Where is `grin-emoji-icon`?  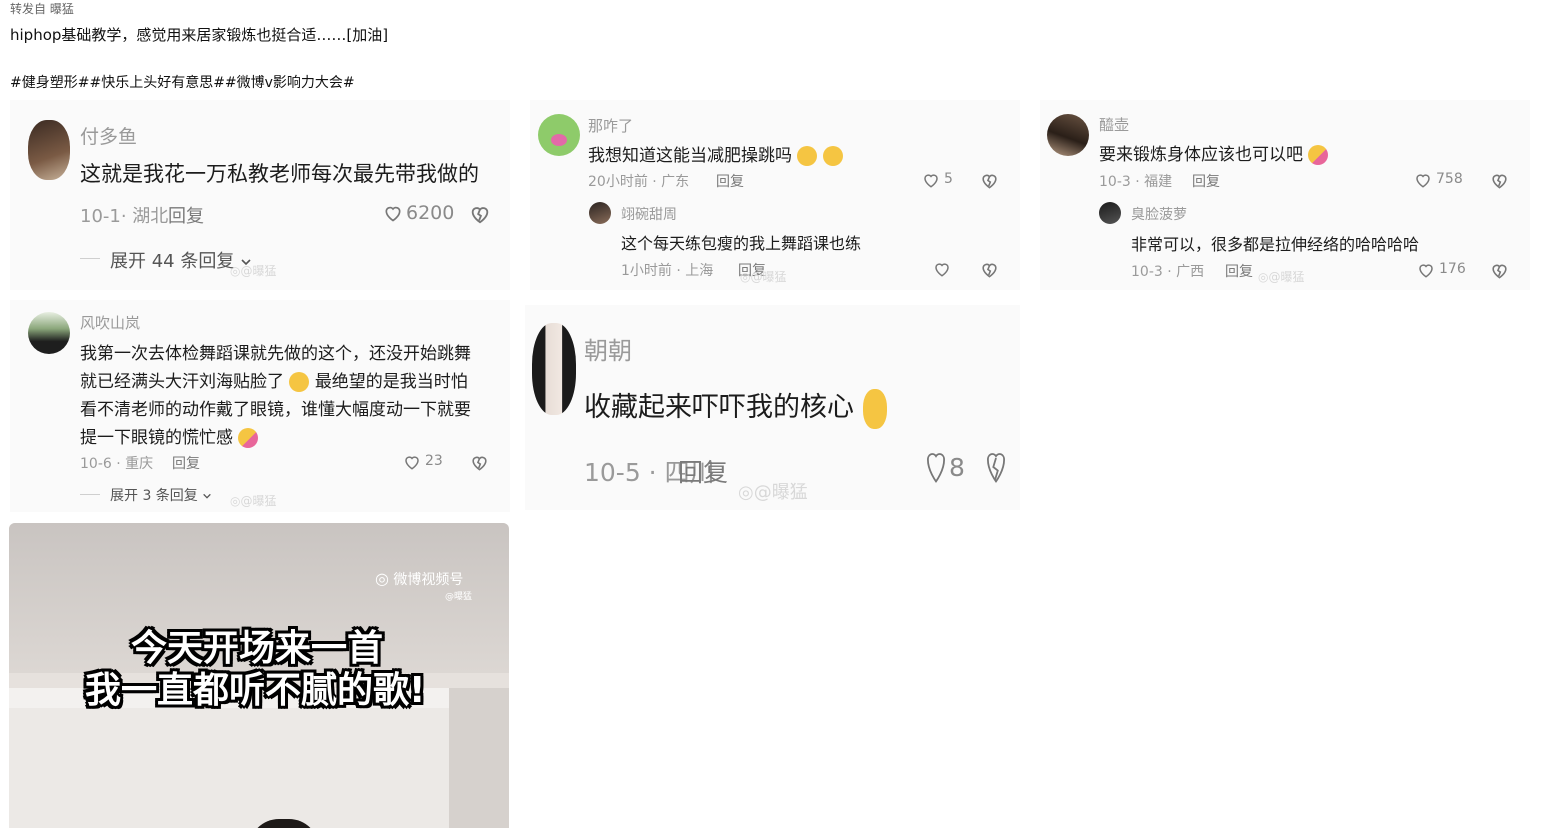
grin-emoji-icon is located at coordinates (807, 156).